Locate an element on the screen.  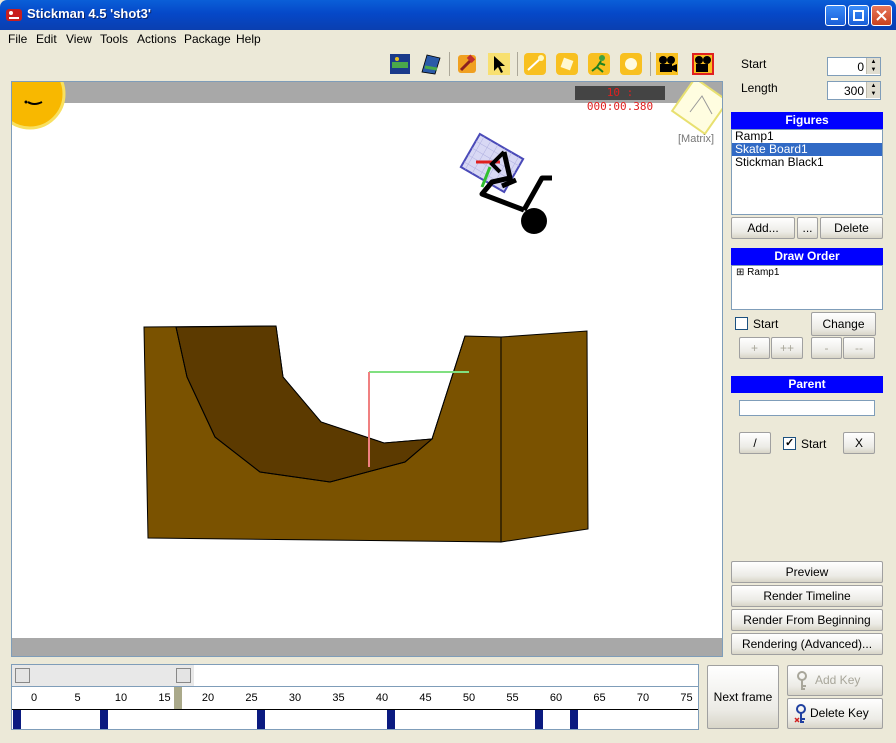
draw-order-item-ramp: ⊞ Ramp1 is located at coordinates (807, 272).